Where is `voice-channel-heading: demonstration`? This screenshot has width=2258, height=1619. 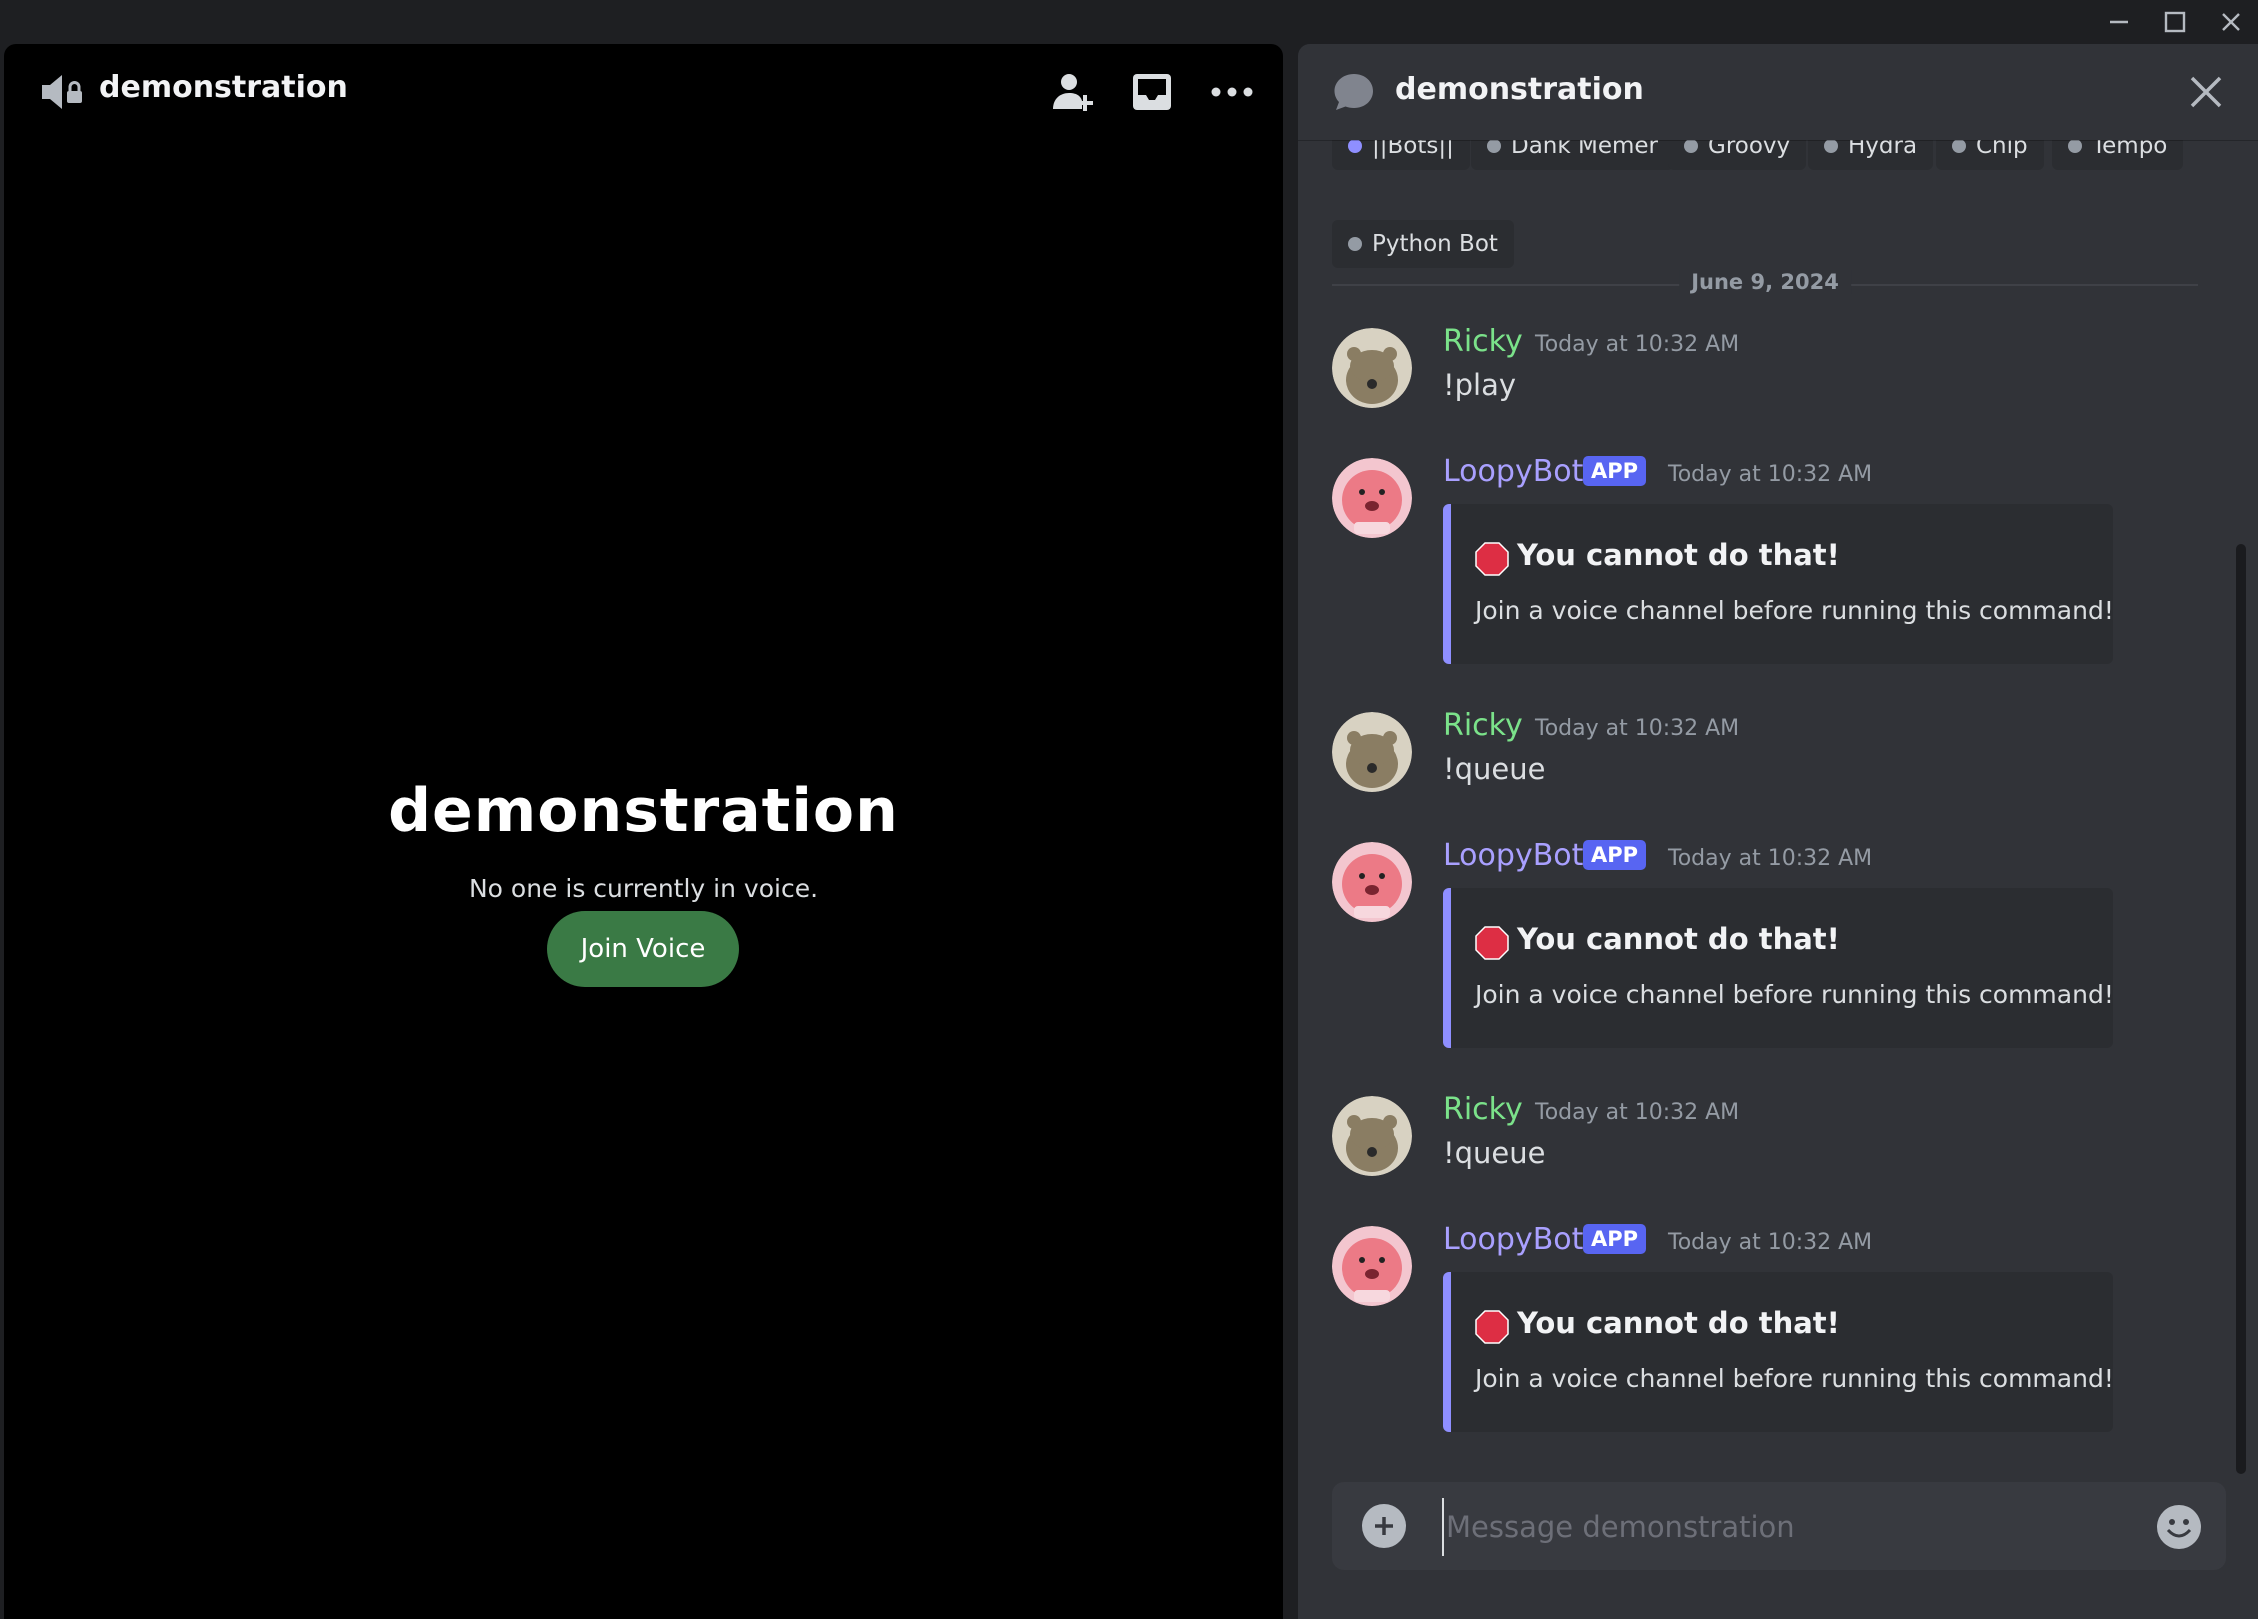
voice-channel-heading: demonstration is located at coordinates (643, 811).